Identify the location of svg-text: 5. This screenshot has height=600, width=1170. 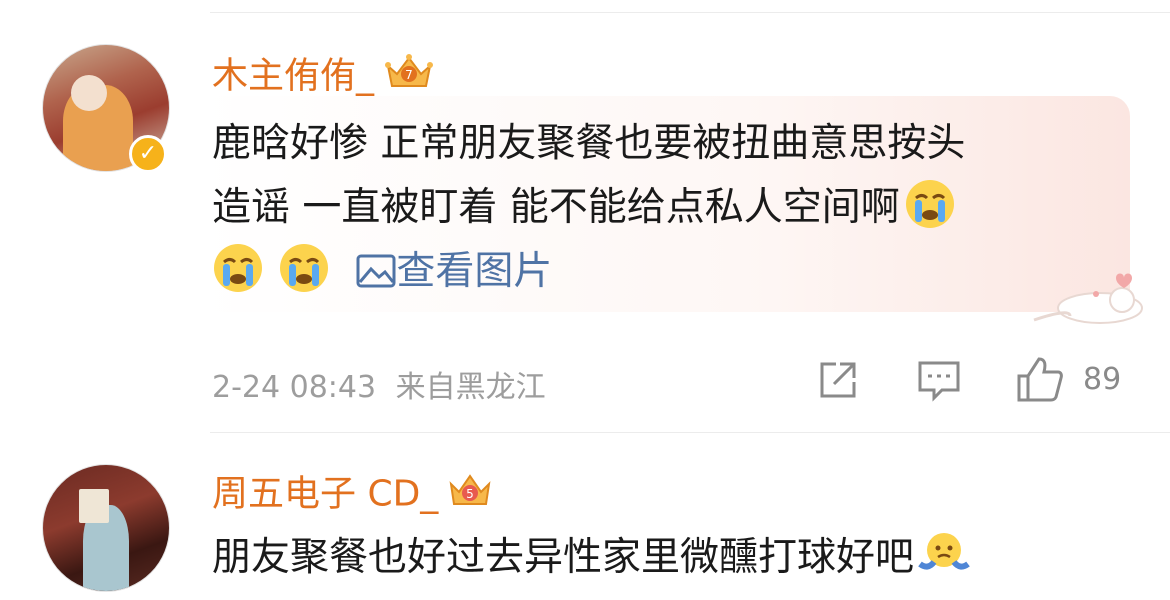
(470, 494).